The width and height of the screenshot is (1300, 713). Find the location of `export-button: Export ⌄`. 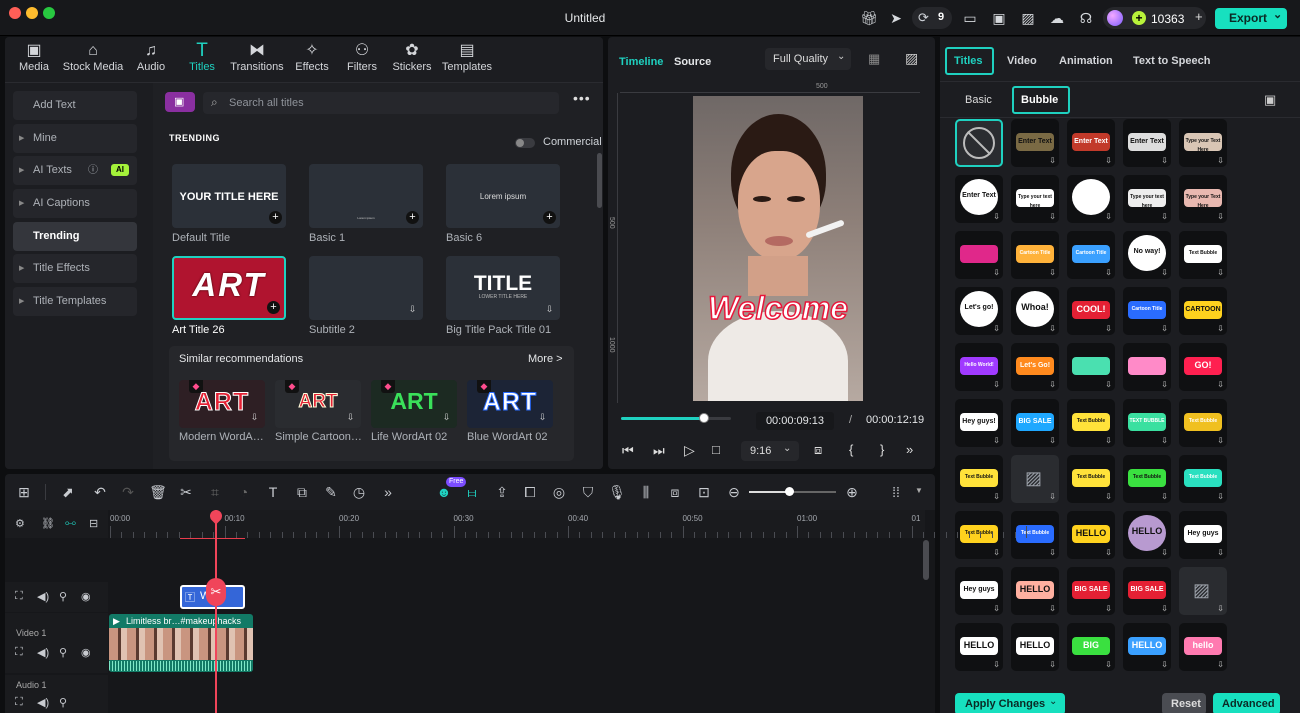

export-button: Export ⌄ is located at coordinates (1251, 18).